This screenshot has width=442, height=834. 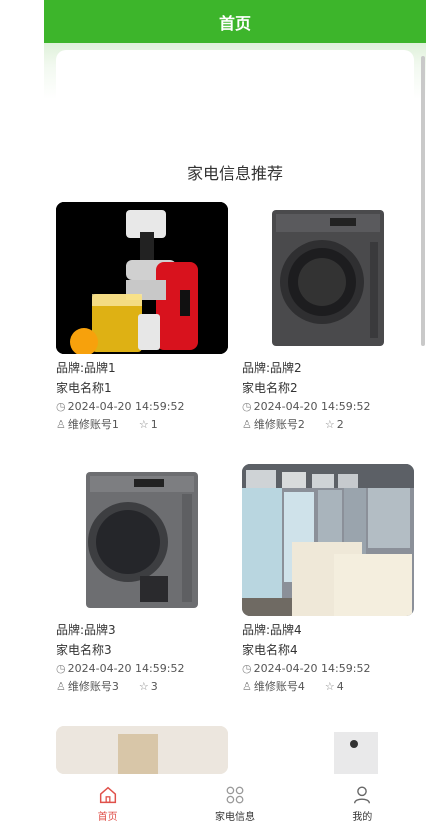 What do you see at coordinates (270, 388) in the screenshot?
I see `product-name: 家电名称2` at bounding box center [270, 388].